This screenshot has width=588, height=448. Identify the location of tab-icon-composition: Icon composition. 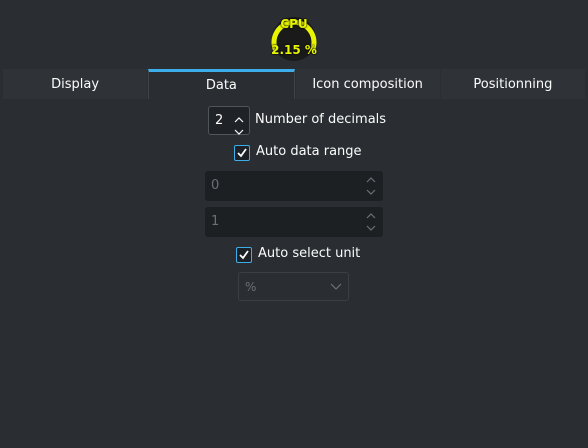
(367, 84).